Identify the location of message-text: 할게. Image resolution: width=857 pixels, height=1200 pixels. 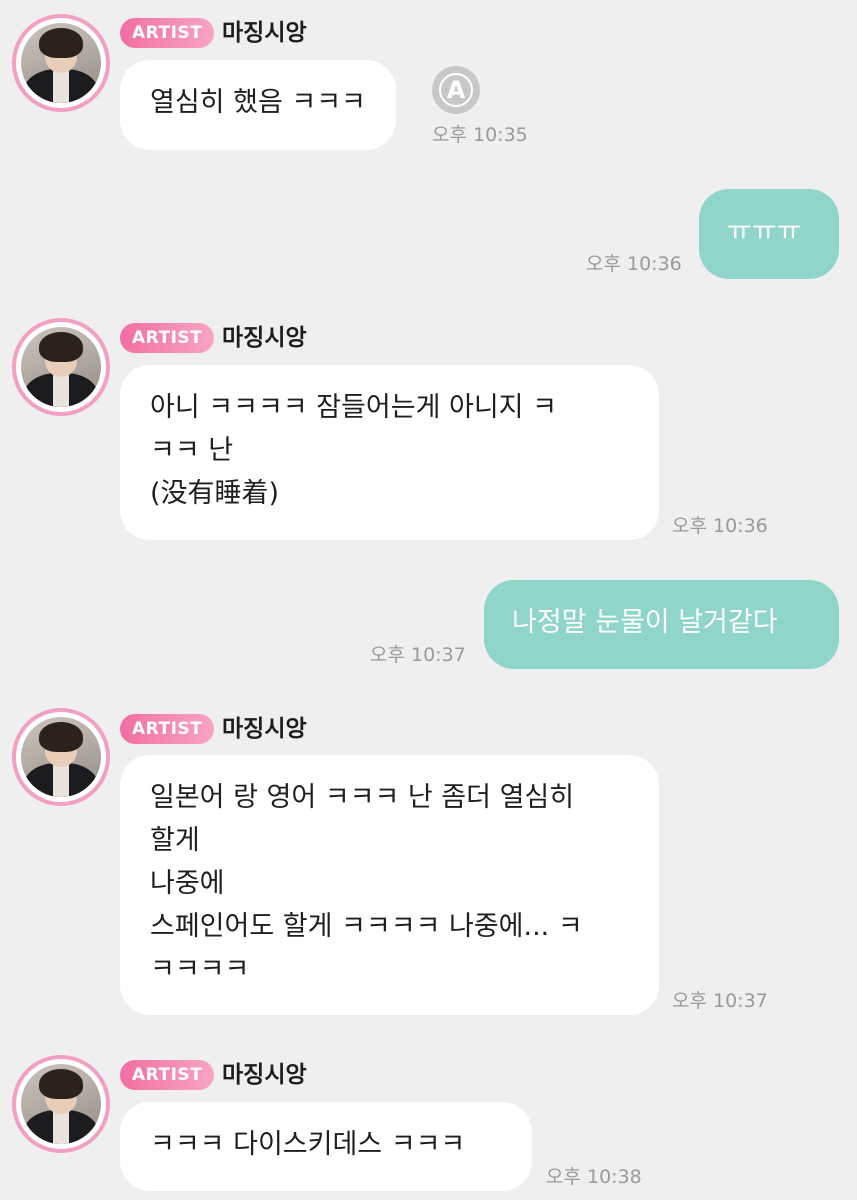
(175, 840).